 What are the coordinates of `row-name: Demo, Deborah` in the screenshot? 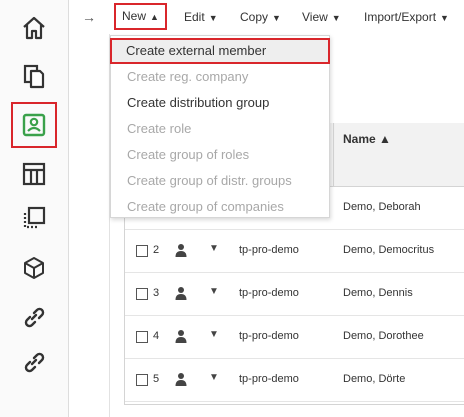 It's located at (382, 207).